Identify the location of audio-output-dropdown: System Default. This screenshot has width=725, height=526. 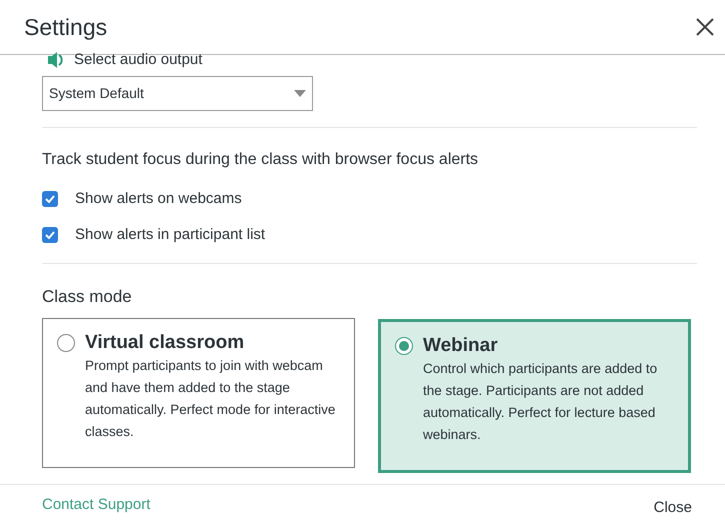
(177, 93).